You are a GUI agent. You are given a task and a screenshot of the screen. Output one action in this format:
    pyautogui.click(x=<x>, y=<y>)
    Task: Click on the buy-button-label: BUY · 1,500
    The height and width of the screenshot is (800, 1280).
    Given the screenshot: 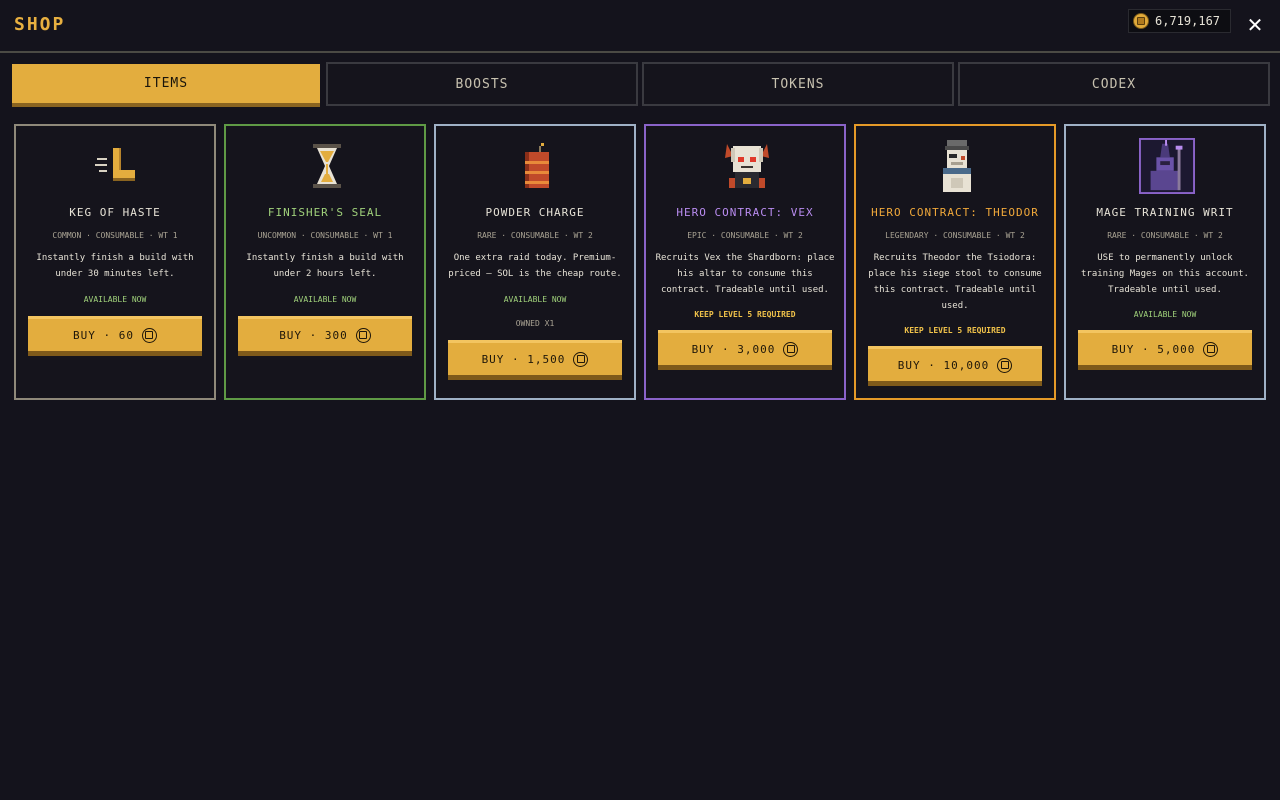 What is the action you would take?
    pyautogui.click(x=523, y=359)
    